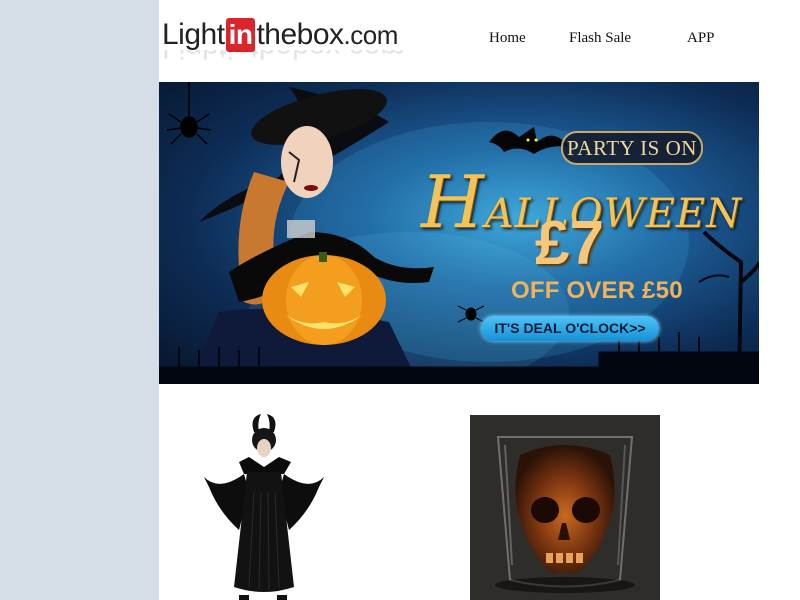 The height and width of the screenshot is (600, 800). Describe the element at coordinates (613, 214) in the screenshot. I see `headline-rest: ALLOWEEN` at that location.